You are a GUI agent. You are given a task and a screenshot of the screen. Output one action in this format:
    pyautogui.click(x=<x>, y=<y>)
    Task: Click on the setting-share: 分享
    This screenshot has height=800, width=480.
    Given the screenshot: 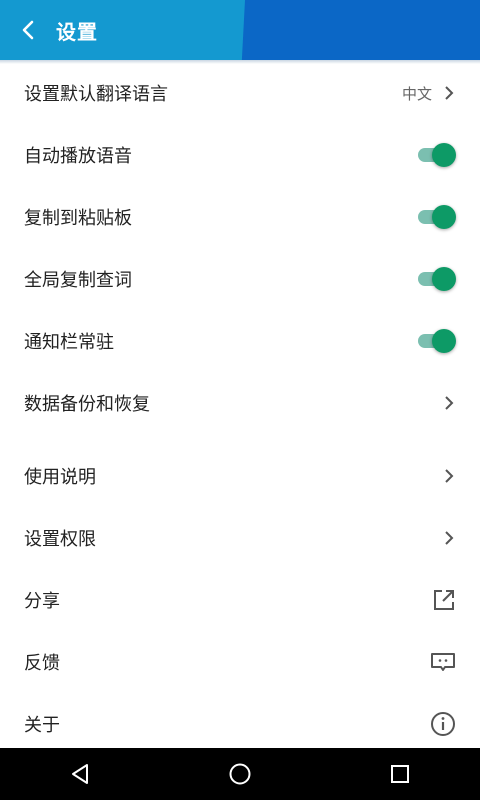 What is the action you would take?
    pyautogui.click(x=240, y=600)
    